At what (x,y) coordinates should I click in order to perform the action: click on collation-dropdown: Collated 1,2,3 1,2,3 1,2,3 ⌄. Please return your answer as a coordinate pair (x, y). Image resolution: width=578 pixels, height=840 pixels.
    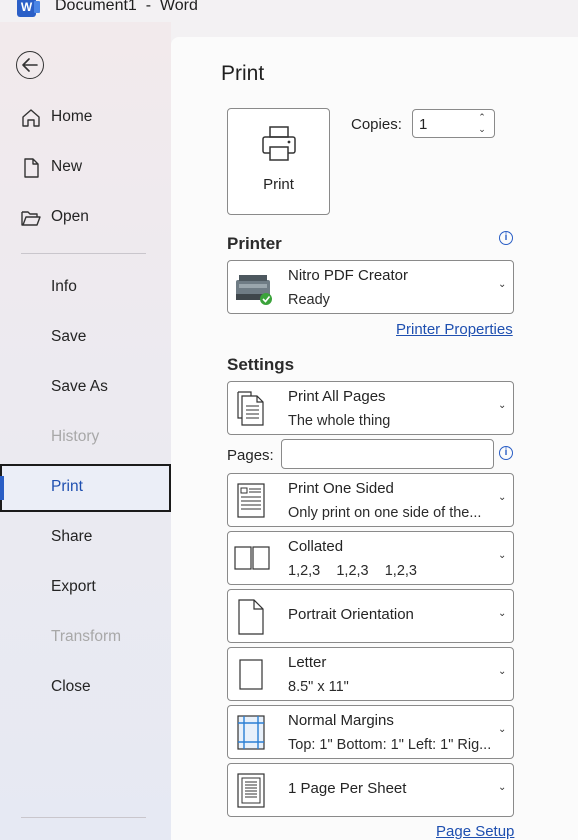
    Looking at the image, I should click on (370, 558).